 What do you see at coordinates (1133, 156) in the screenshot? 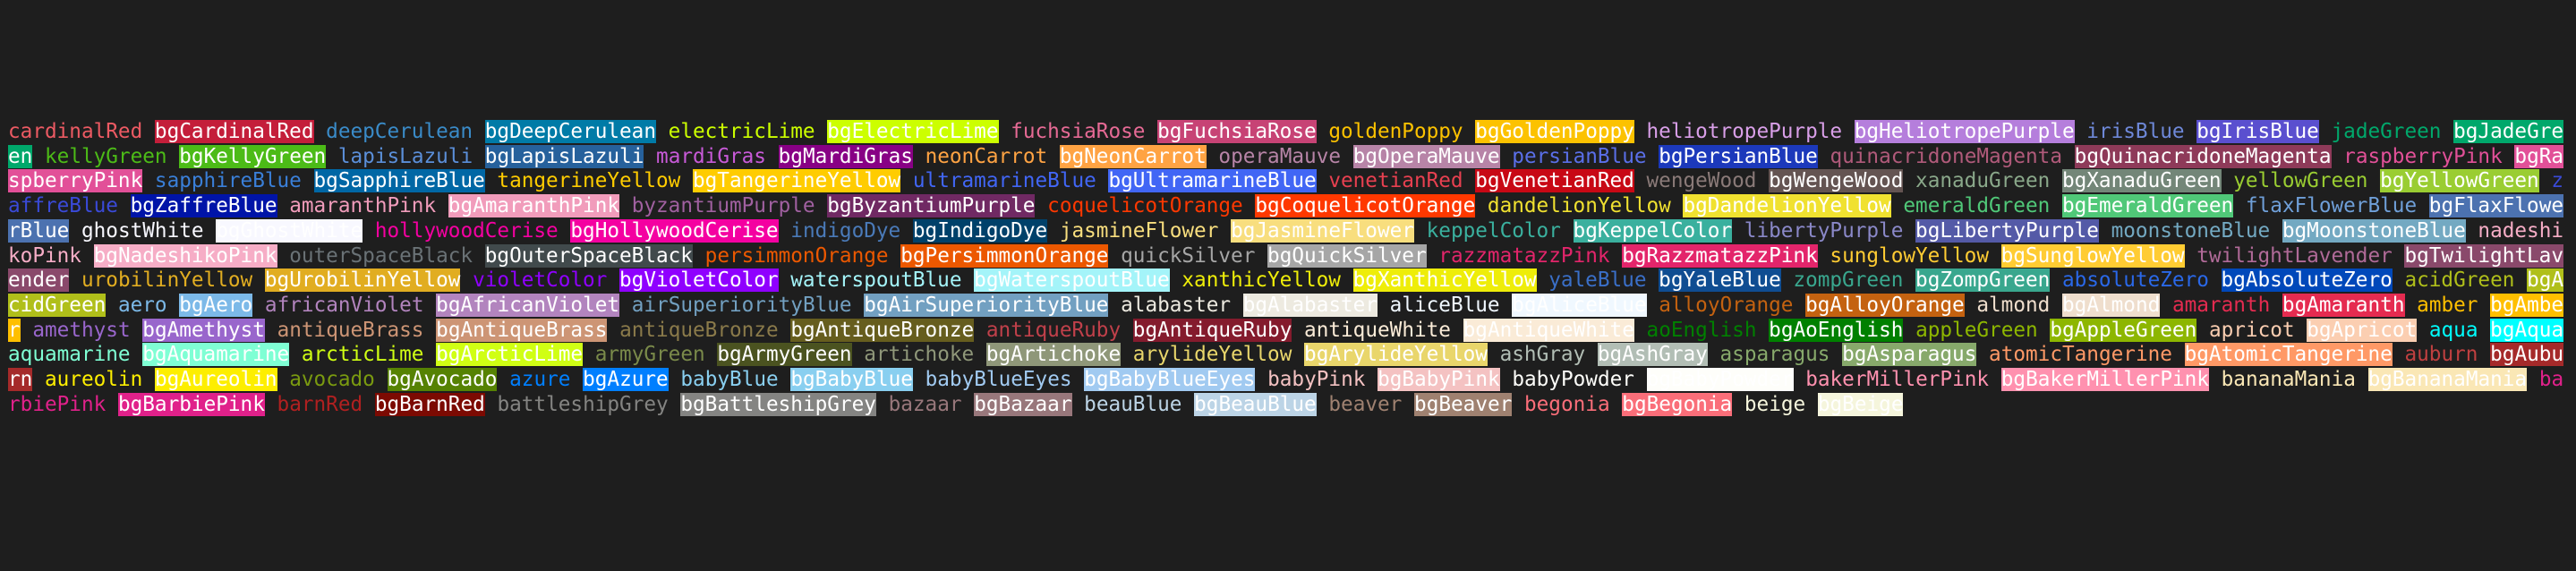
I see `bg-color-sample: bgNeonCarrot` at bounding box center [1133, 156].